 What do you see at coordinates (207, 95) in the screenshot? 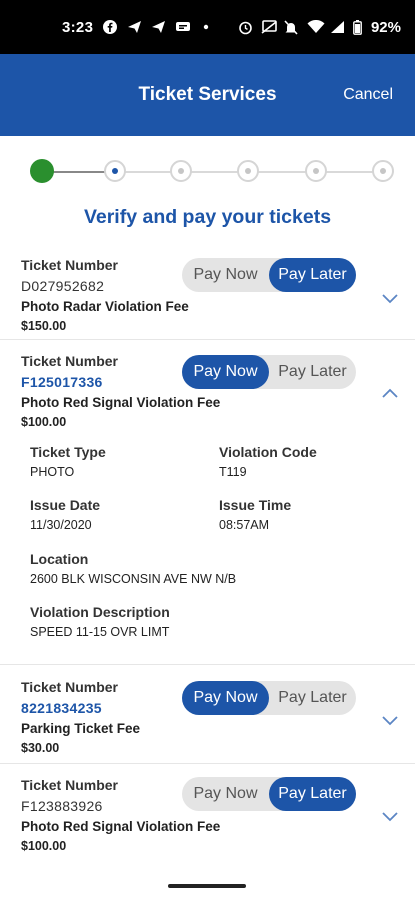
I see `app-header: Ticket Services Cancel` at bounding box center [207, 95].